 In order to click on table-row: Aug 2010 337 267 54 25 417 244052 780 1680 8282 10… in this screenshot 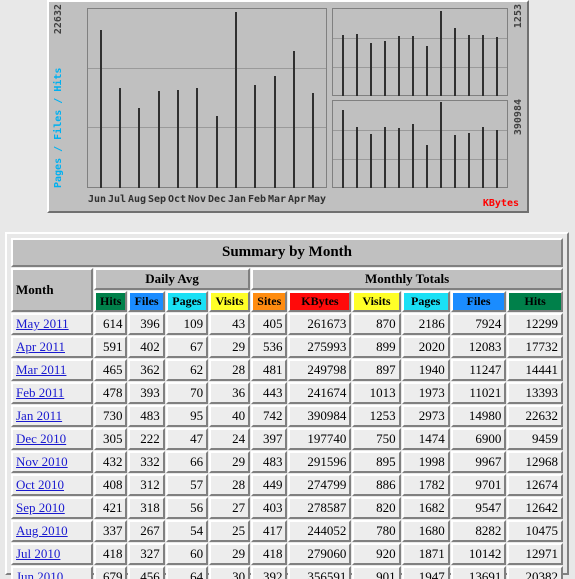, I will do `click(287, 531)`.